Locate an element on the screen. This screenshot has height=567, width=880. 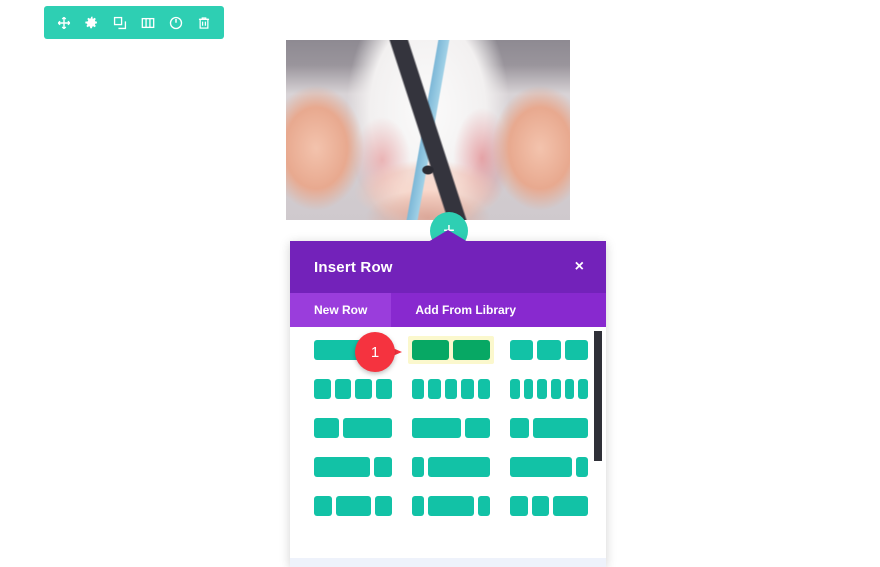
modal-arrow is located at coordinates (448, 236).